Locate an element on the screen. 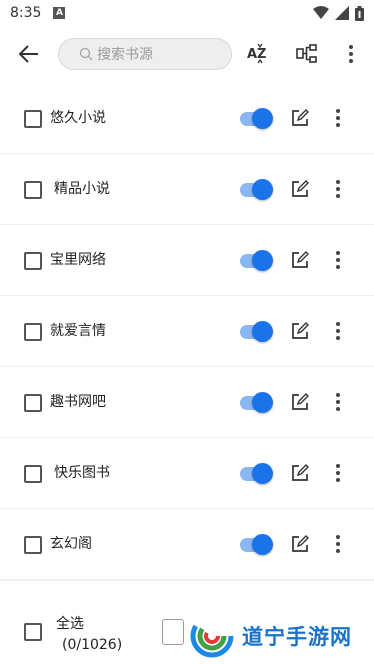 This screenshot has width=374, height=664. select-all-checkbox is located at coordinates (33, 632).